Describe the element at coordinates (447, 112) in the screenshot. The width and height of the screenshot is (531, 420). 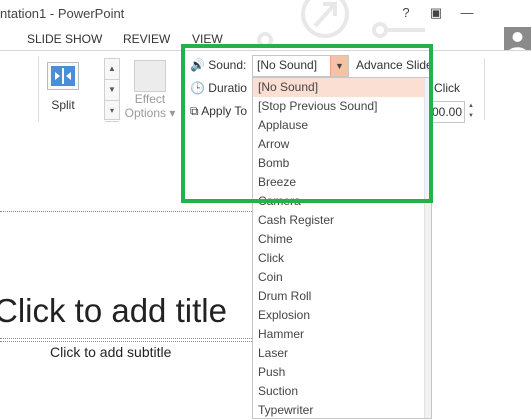
I see `after-time-value: 00.00` at that location.